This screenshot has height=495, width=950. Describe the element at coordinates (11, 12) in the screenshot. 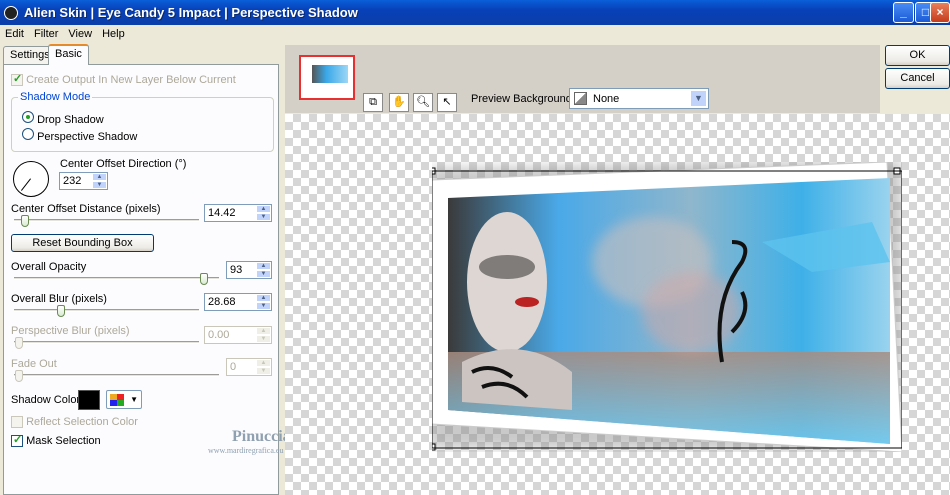

I see `app-icon` at that location.